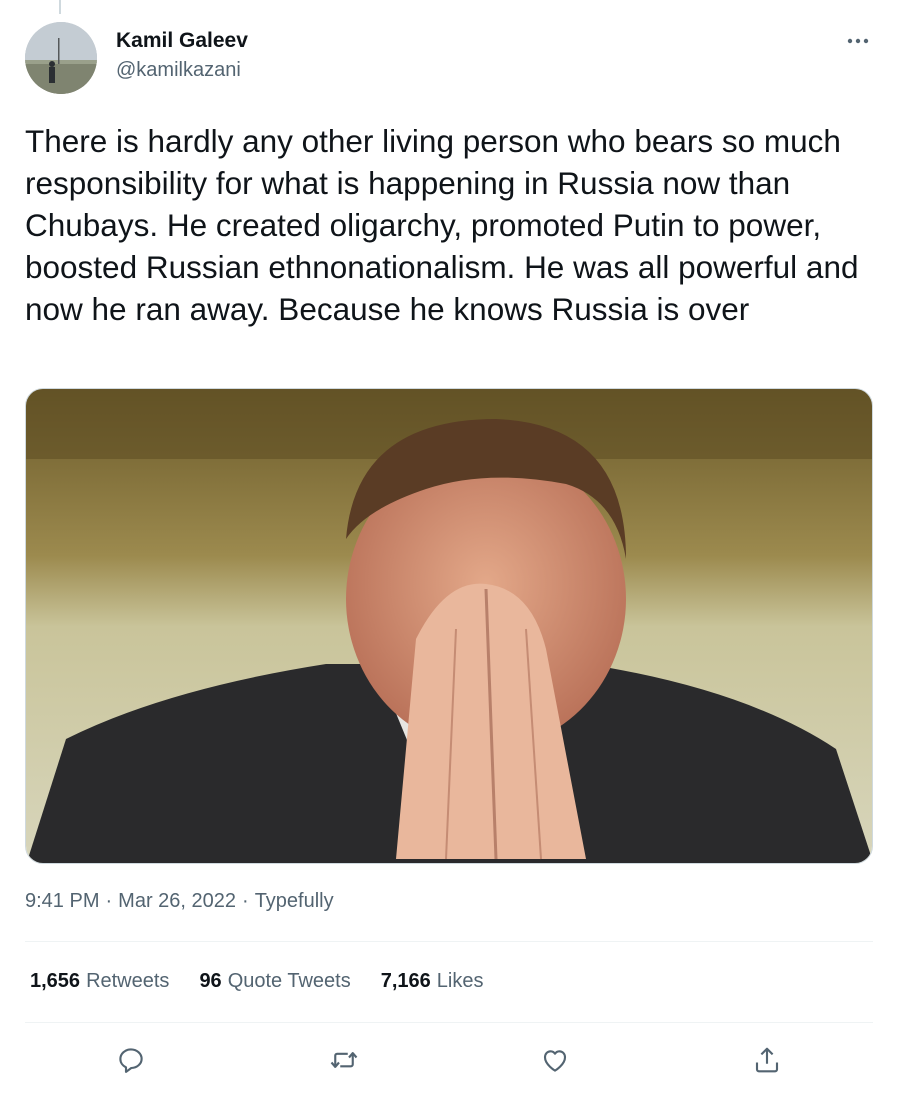 This screenshot has height=1098, width=899. I want to click on like-button, so click(555, 1060).